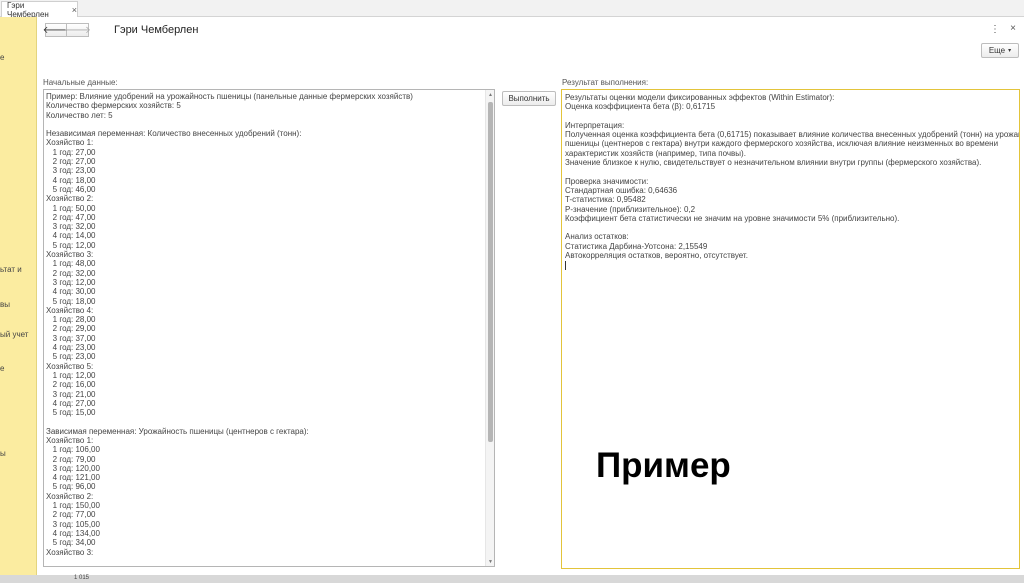 Image resolution: width=1024 pixels, height=583 pixels. Describe the element at coordinates (71, 320) in the screenshot. I see `input-line: 1 год: 28,00` at that location.